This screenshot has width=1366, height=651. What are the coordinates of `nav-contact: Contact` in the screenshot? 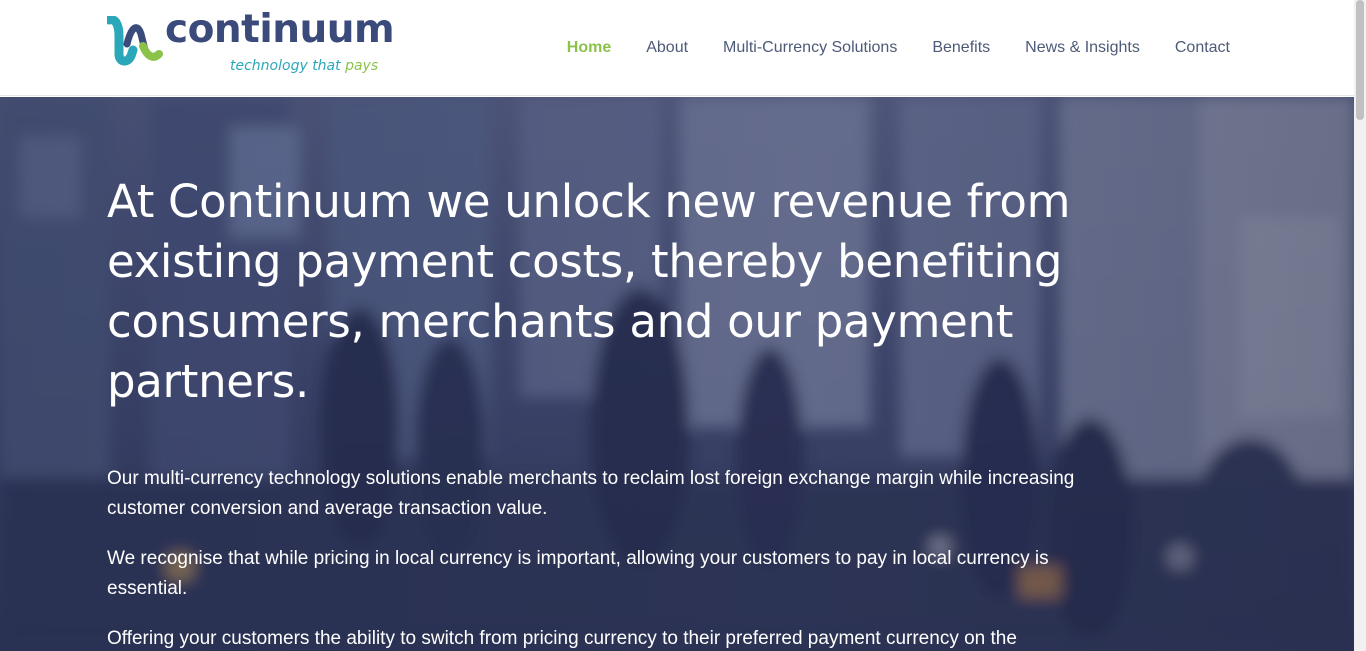 It's located at (1202, 48).